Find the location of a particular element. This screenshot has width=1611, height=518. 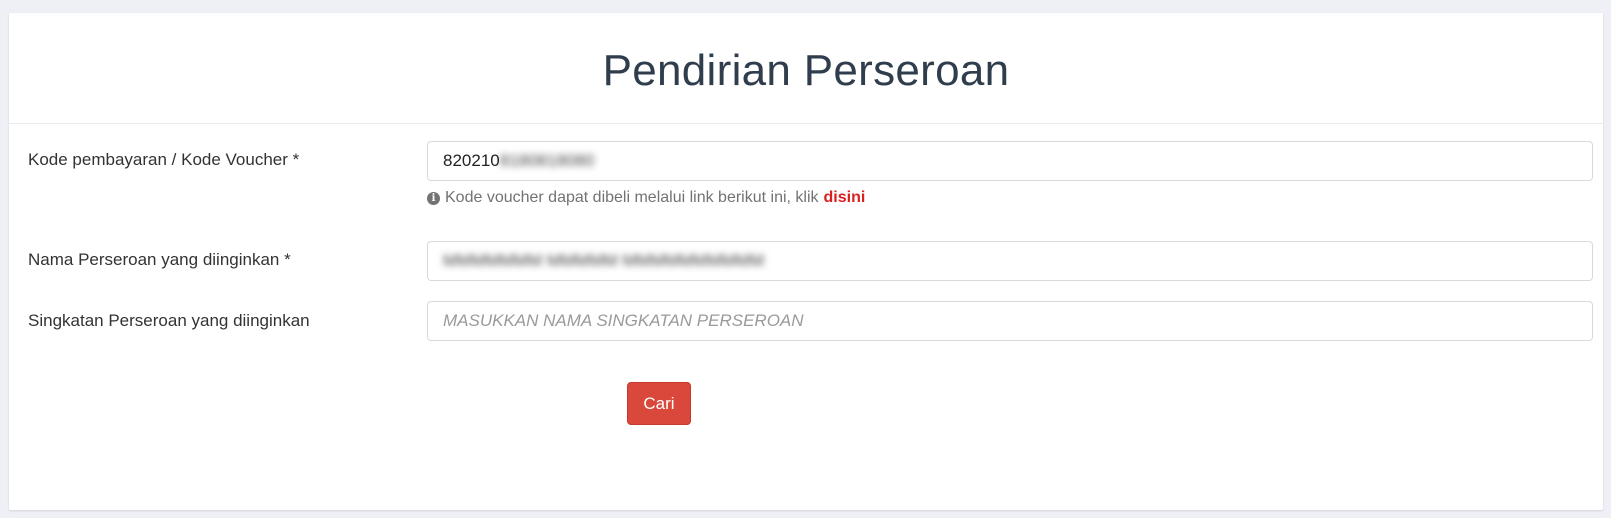

abbreviation-input is located at coordinates (1010, 321).